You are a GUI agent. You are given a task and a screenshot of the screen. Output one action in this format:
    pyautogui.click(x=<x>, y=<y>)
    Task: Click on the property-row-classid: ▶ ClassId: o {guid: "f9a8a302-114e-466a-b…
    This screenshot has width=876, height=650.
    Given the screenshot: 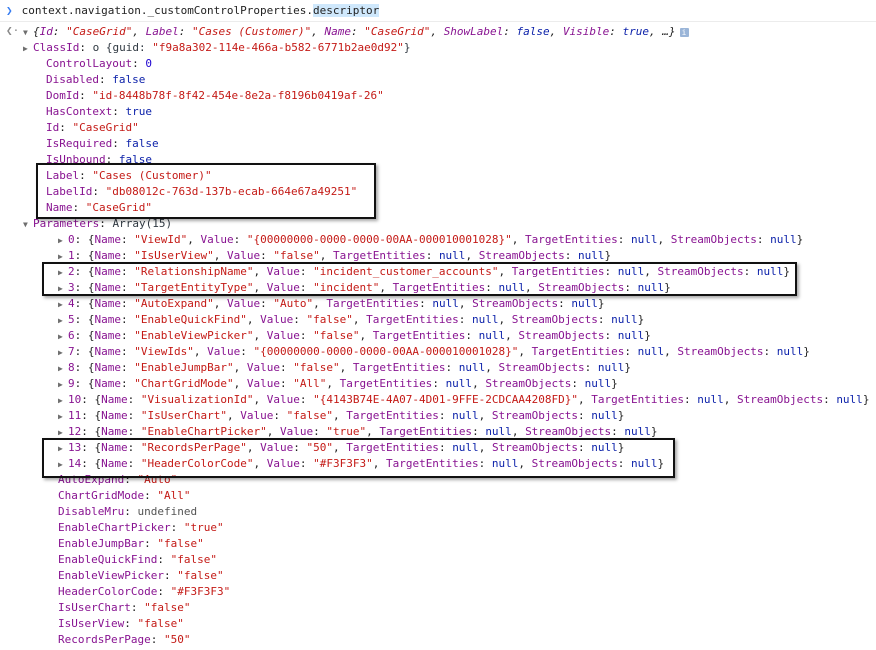 What is the action you would take?
    pyautogui.click(x=205, y=48)
    